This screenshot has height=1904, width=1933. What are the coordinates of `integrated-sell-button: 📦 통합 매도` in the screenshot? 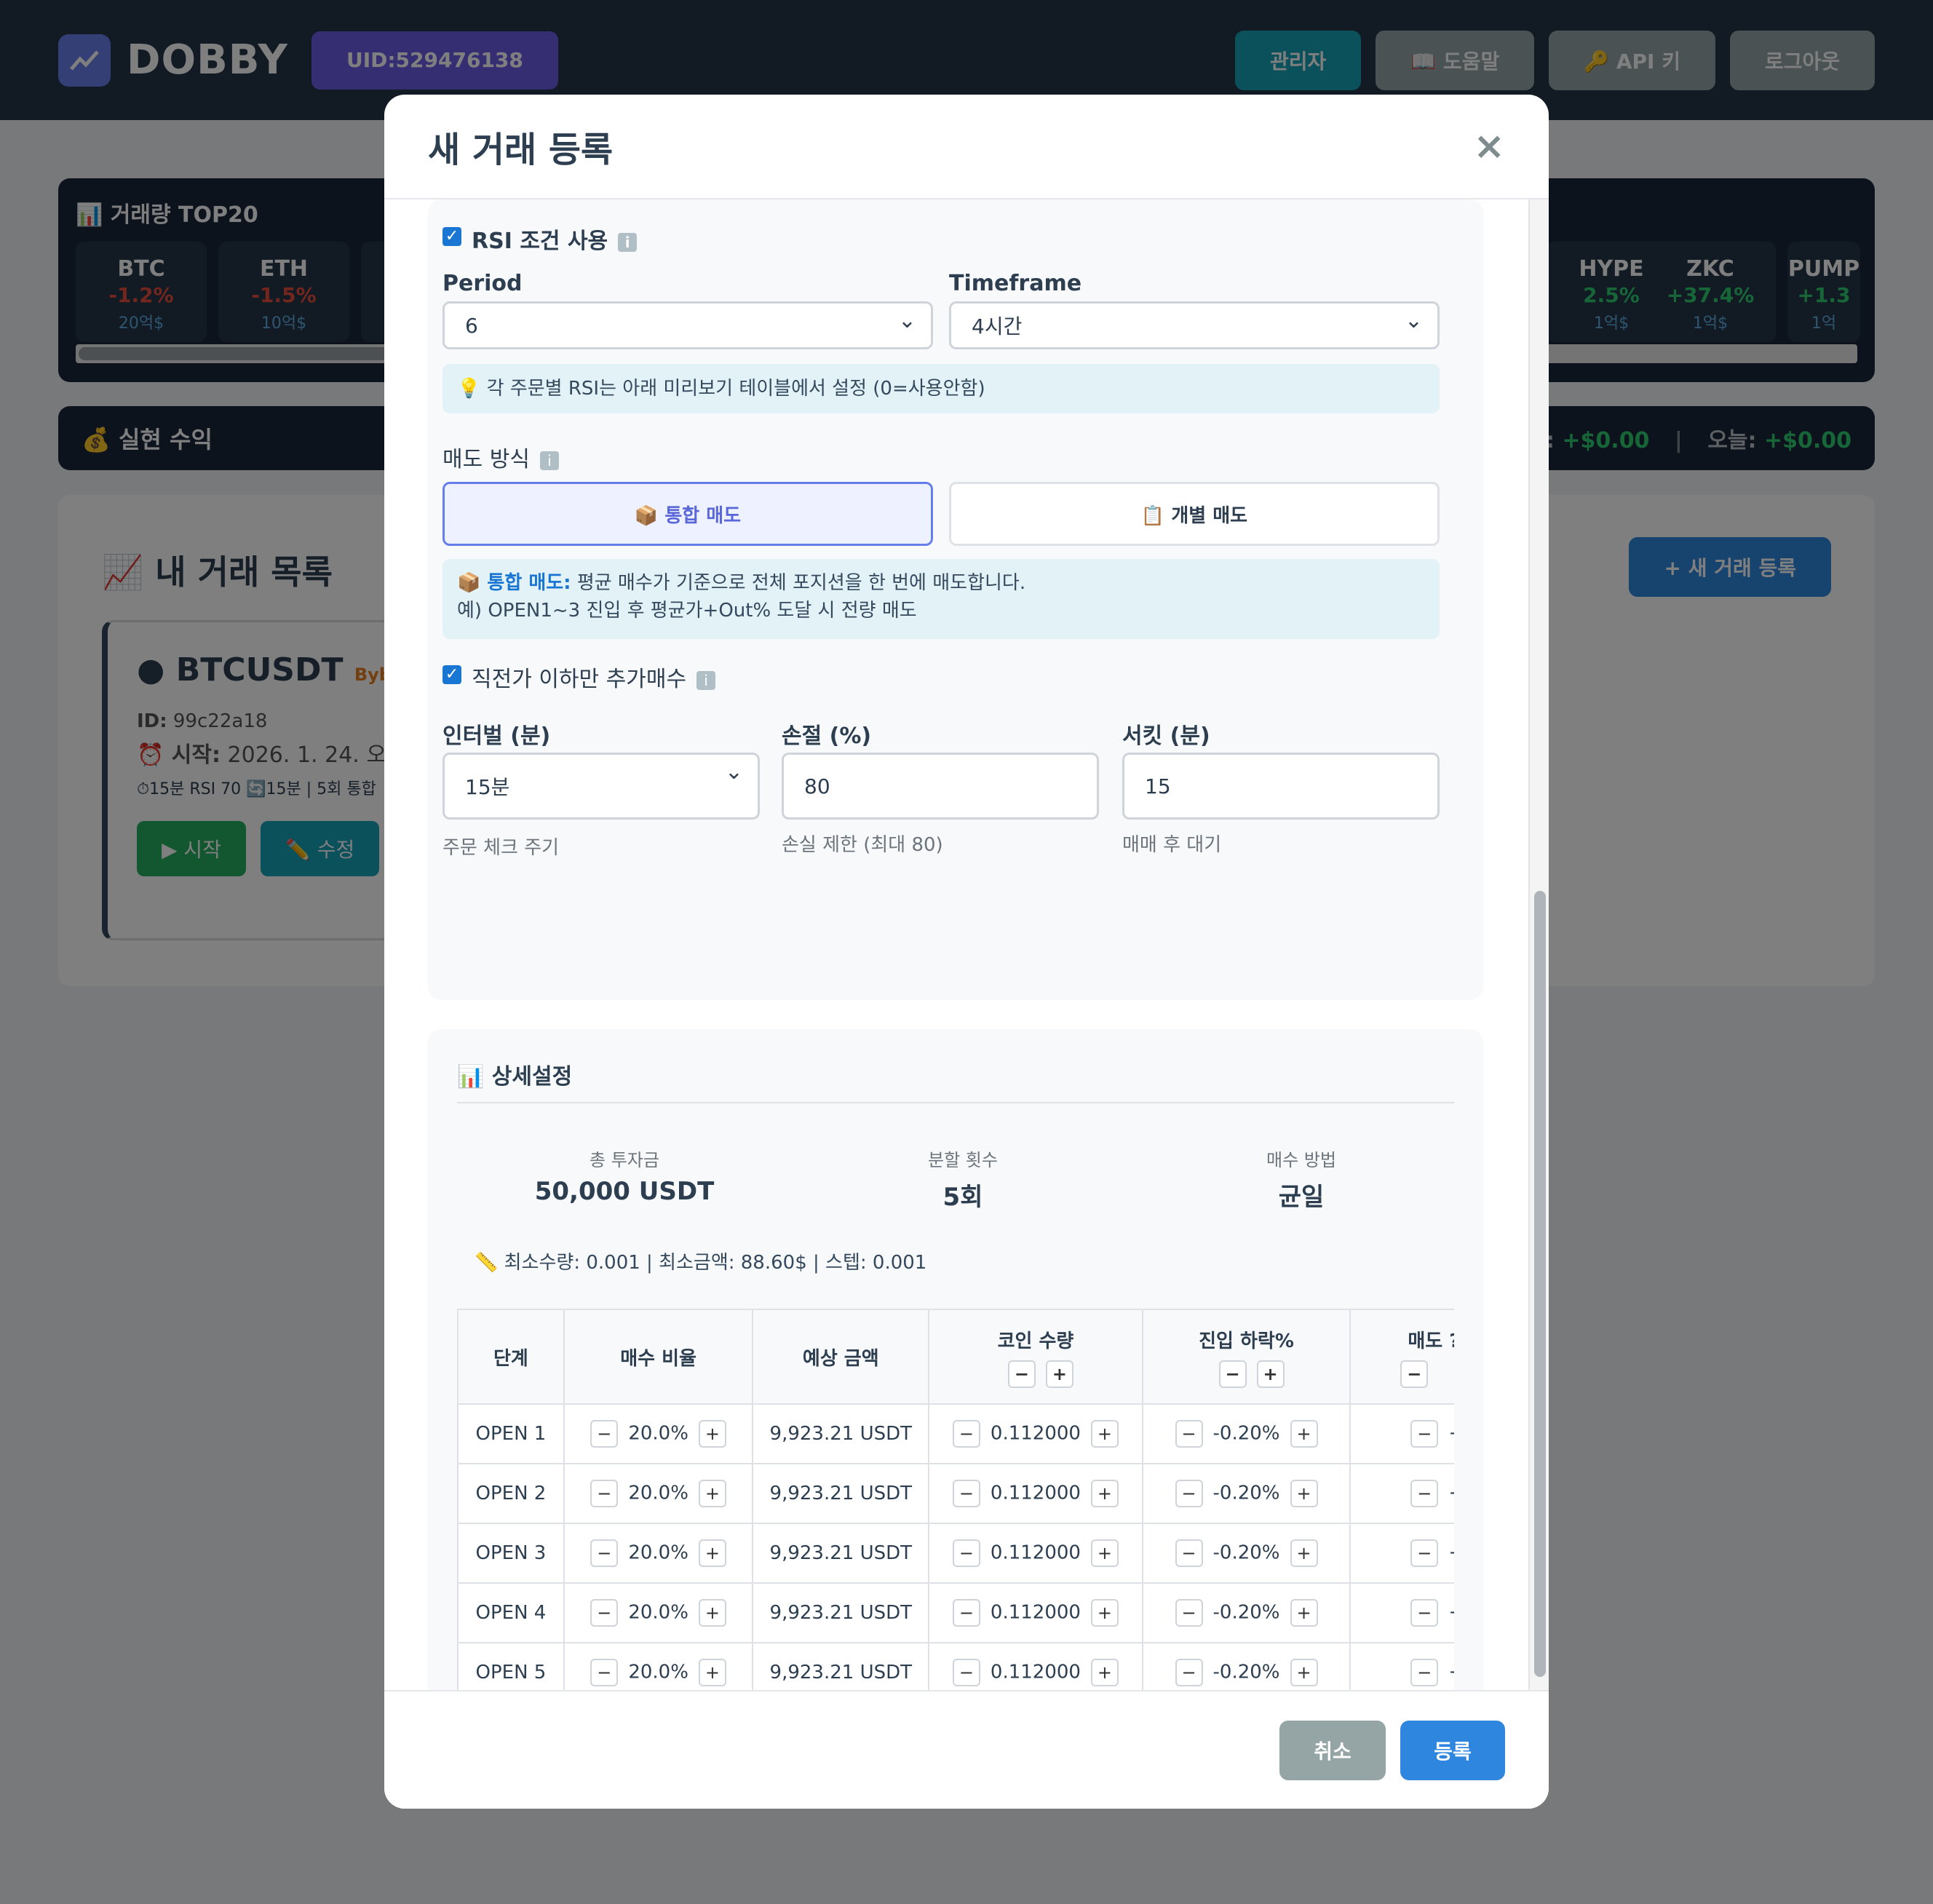 It's located at (687, 514).